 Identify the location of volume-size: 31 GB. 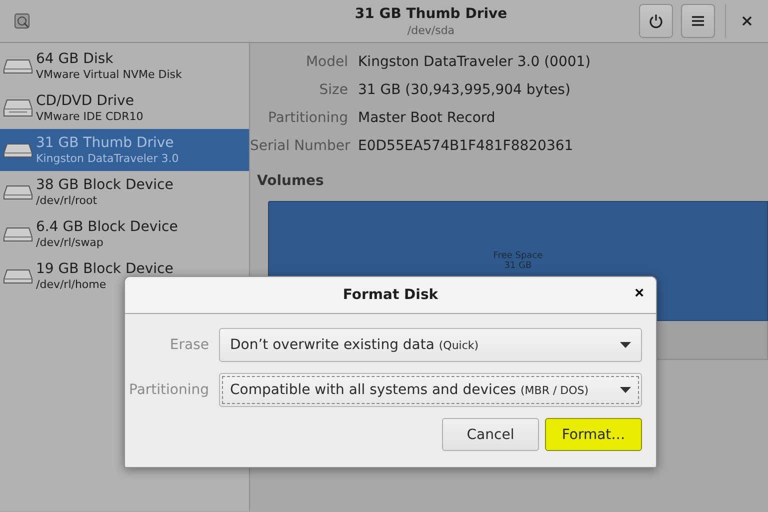
(518, 266).